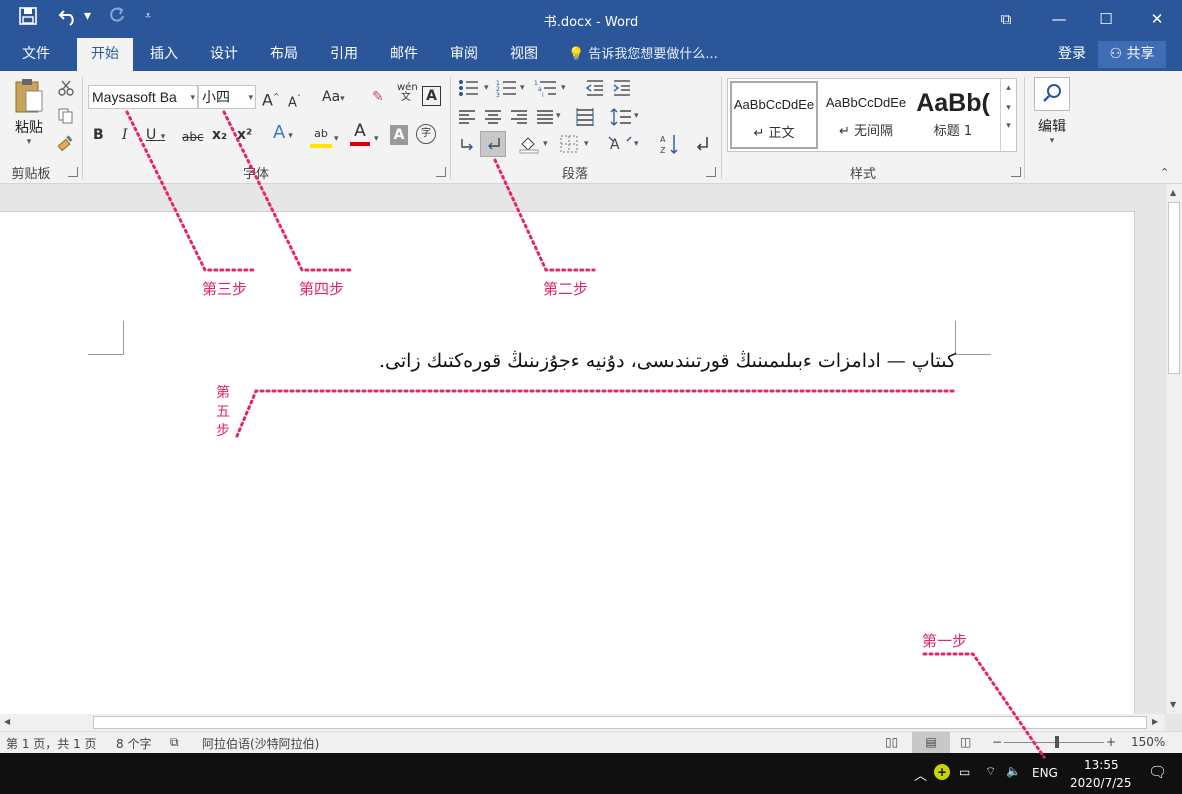 This screenshot has height=794, width=1182. What do you see at coordinates (378, 97) in the screenshot?
I see `clear-formatting-icon: ✎` at bounding box center [378, 97].